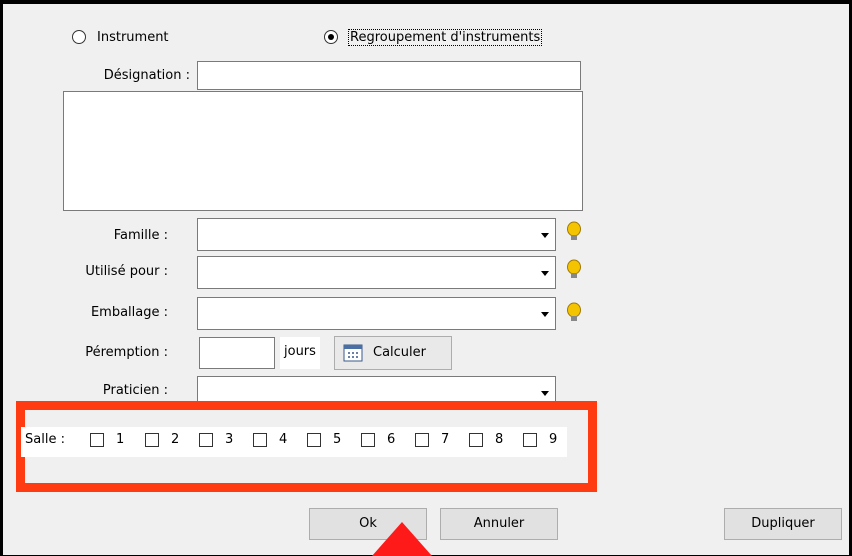 Image resolution: width=852 pixels, height=556 pixels. Describe the element at coordinates (140, 235) in the screenshot. I see `famille-label: Famille :` at that location.